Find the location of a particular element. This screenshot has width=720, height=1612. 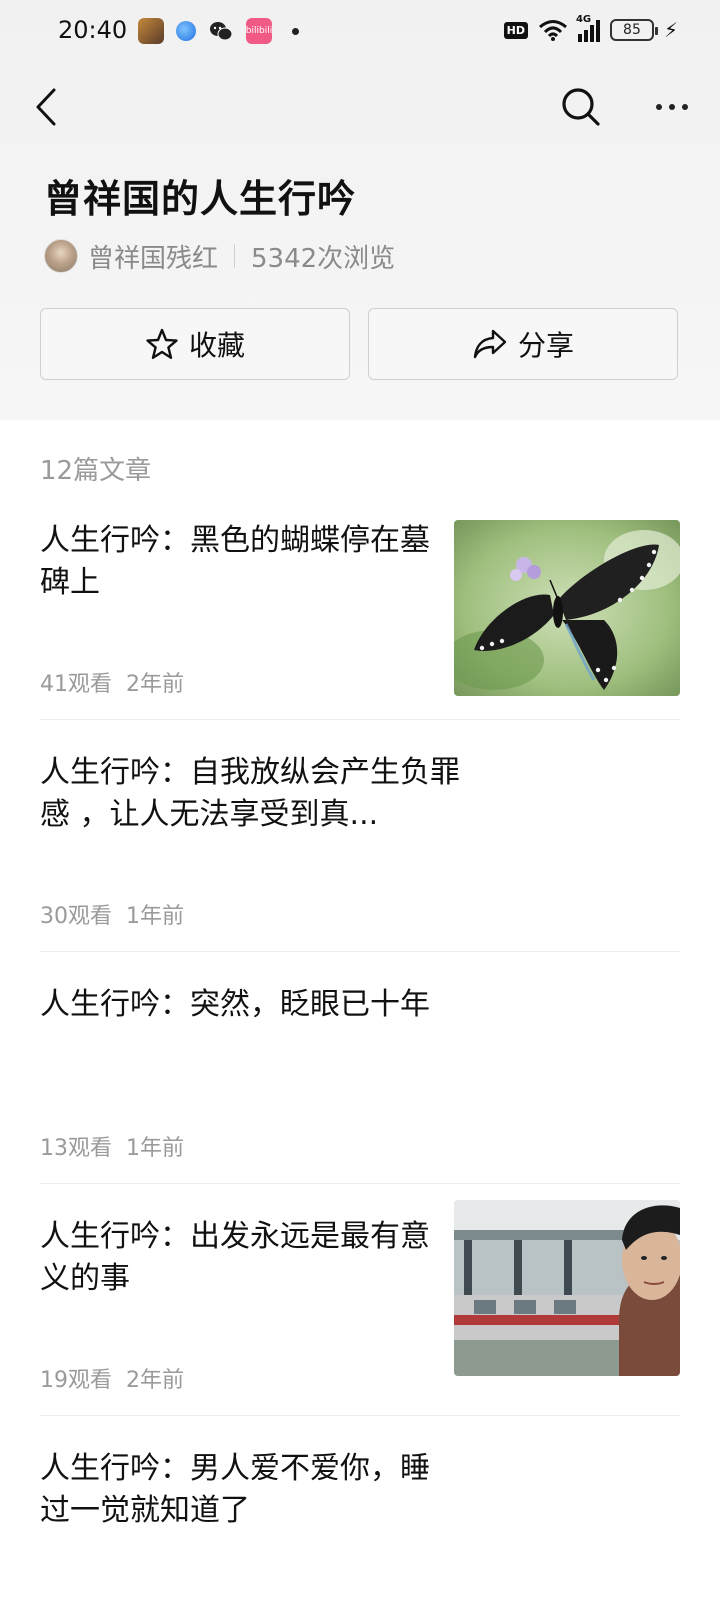

more-notifications-icon is located at coordinates (295, 31).